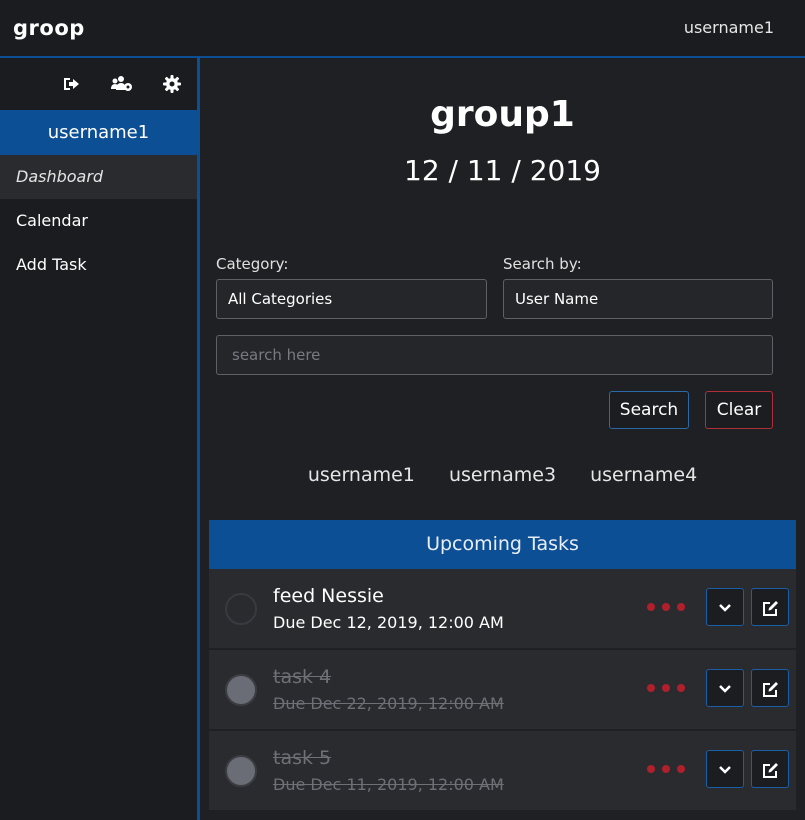 The image size is (805, 820). Describe the element at coordinates (302, 758) in the screenshot. I see `task-name: task 5` at that location.